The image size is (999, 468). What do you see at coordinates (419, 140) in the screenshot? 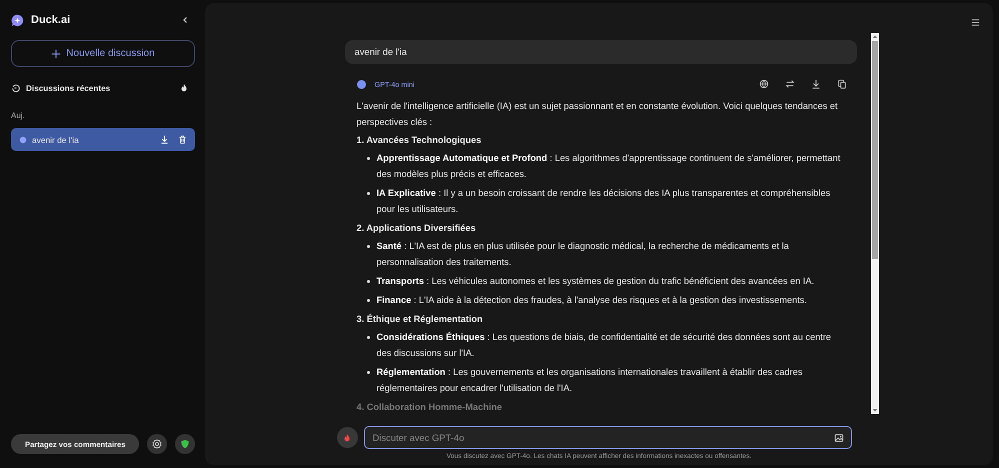
I see `section-heading: 1. Avancées Technologiques` at bounding box center [419, 140].